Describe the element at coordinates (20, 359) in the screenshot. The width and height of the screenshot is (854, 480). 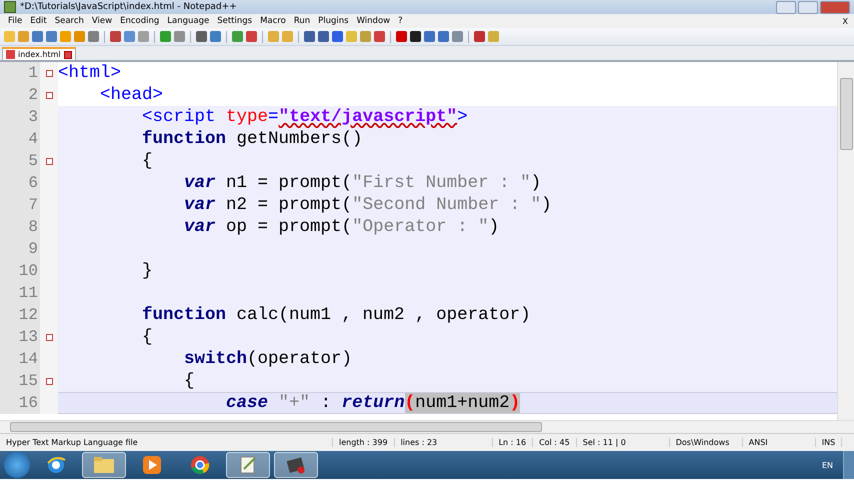
I see `line-number: 14` at that location.